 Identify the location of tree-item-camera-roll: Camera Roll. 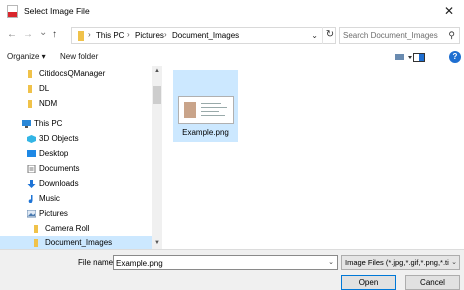
(76, 229).